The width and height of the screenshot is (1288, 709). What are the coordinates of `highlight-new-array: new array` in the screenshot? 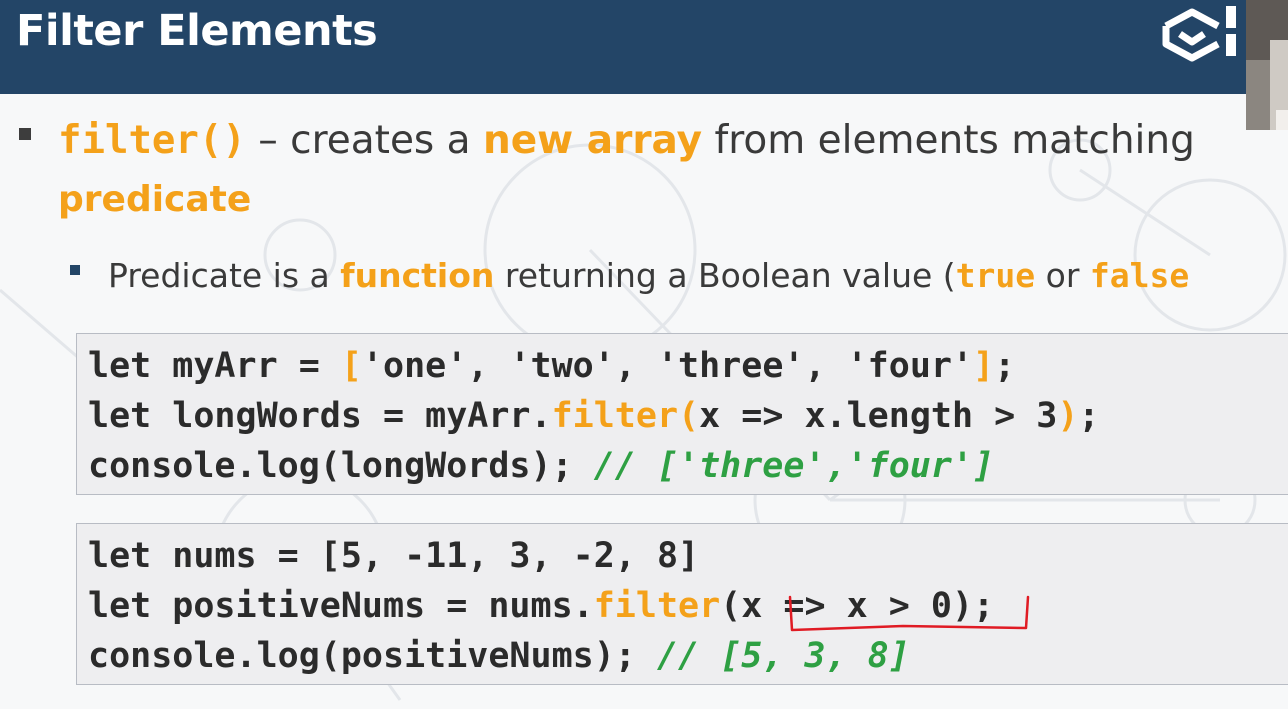 It's located at (592, 140).